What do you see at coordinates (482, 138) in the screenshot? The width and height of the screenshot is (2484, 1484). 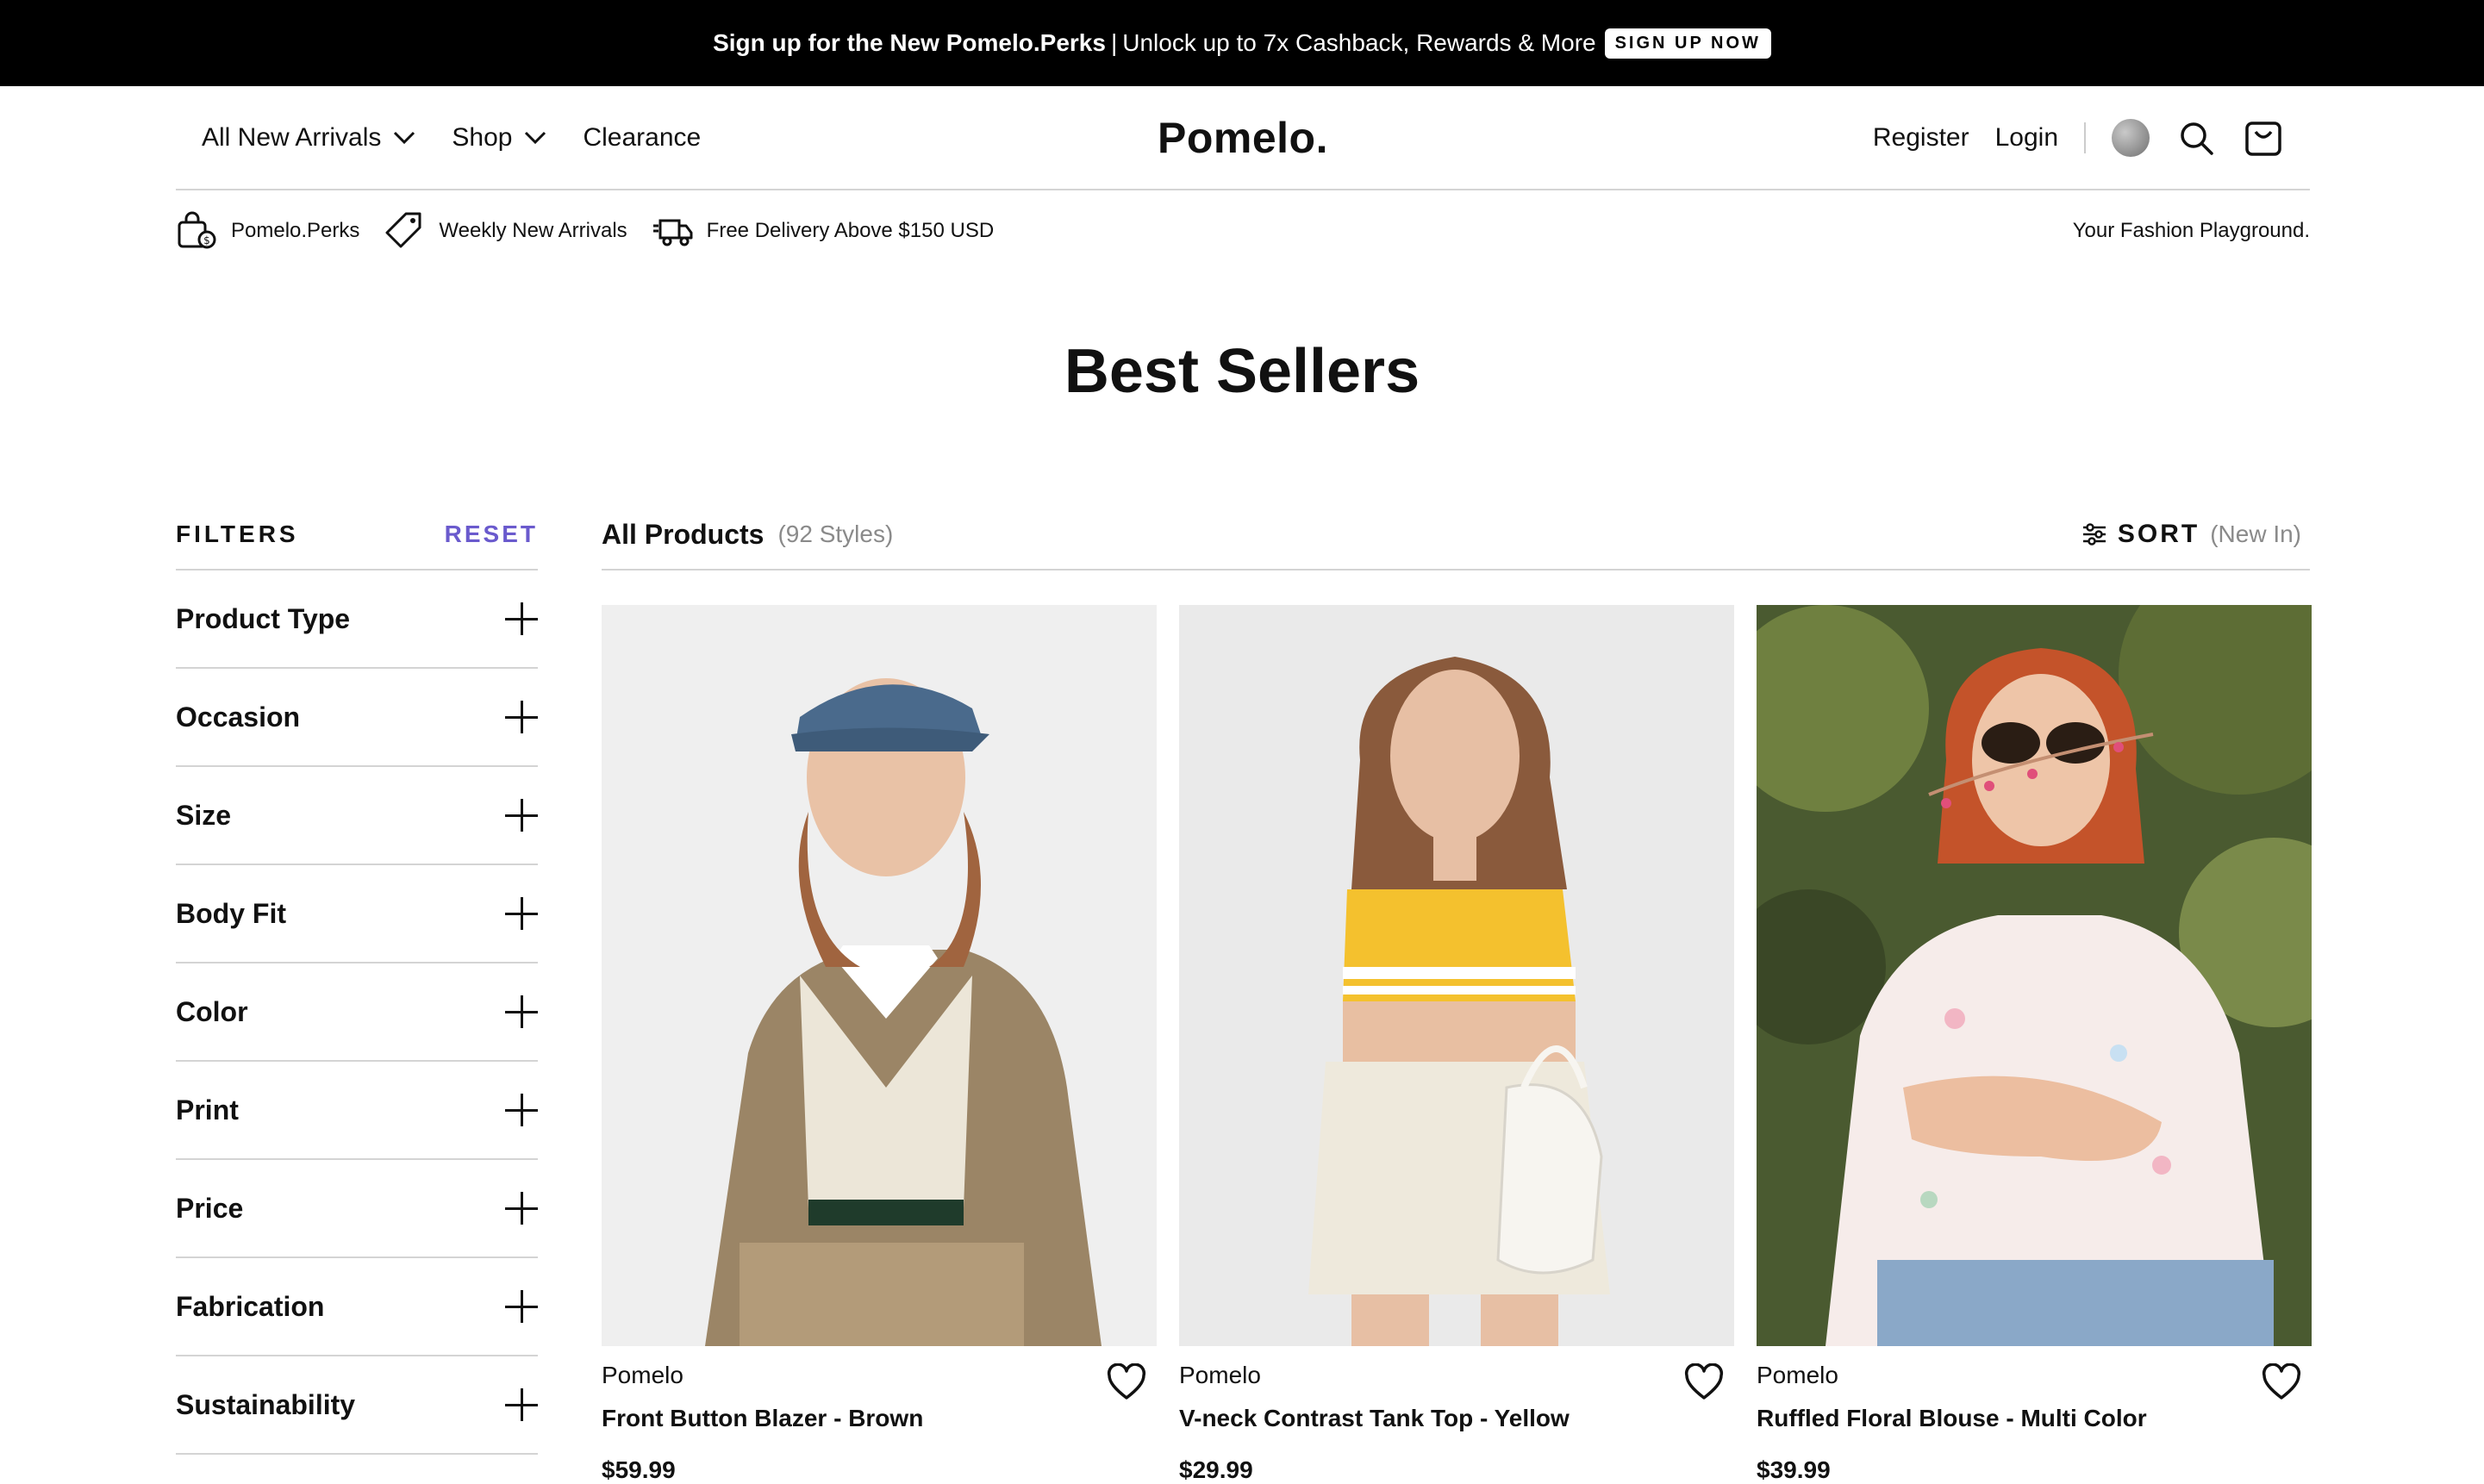 I see `nav-shop-label: Shop` at bounding box center [482, 138].